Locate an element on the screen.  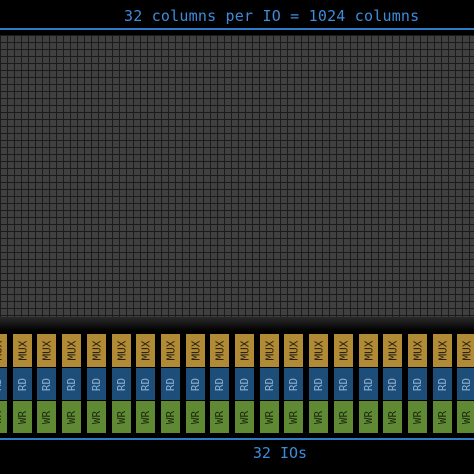
ios-label: 32 IOs is located at coordinates (280, 453).